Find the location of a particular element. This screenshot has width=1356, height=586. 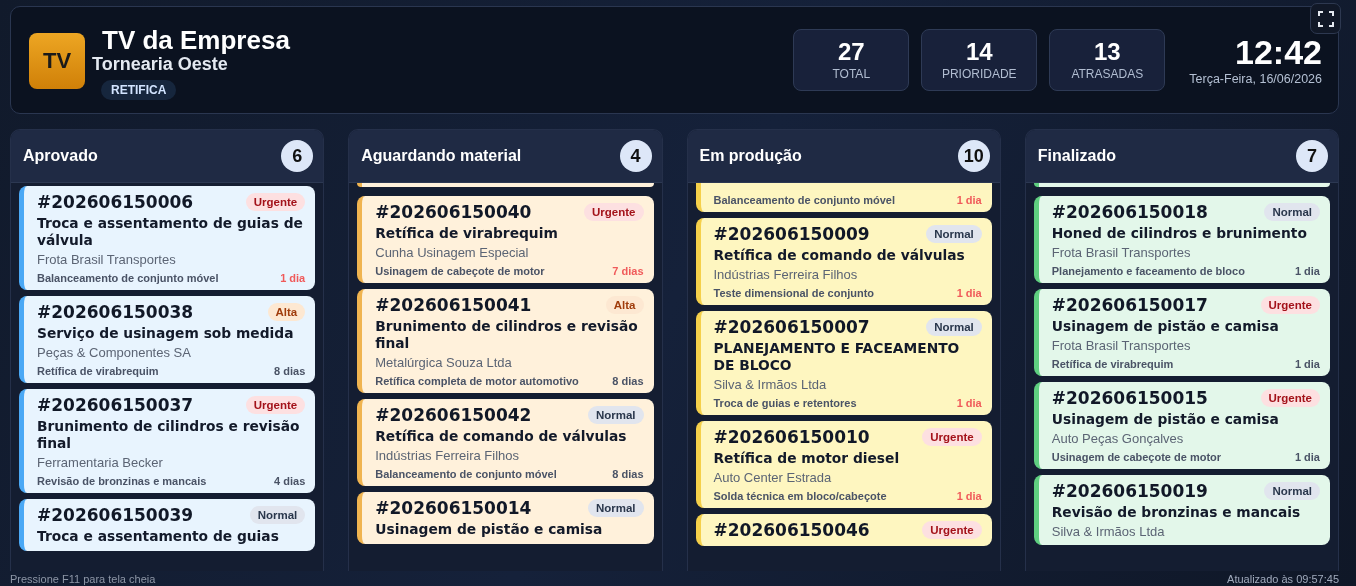

order-title: Serviço de usinagem sob medida is located at coordinates (166, 333).